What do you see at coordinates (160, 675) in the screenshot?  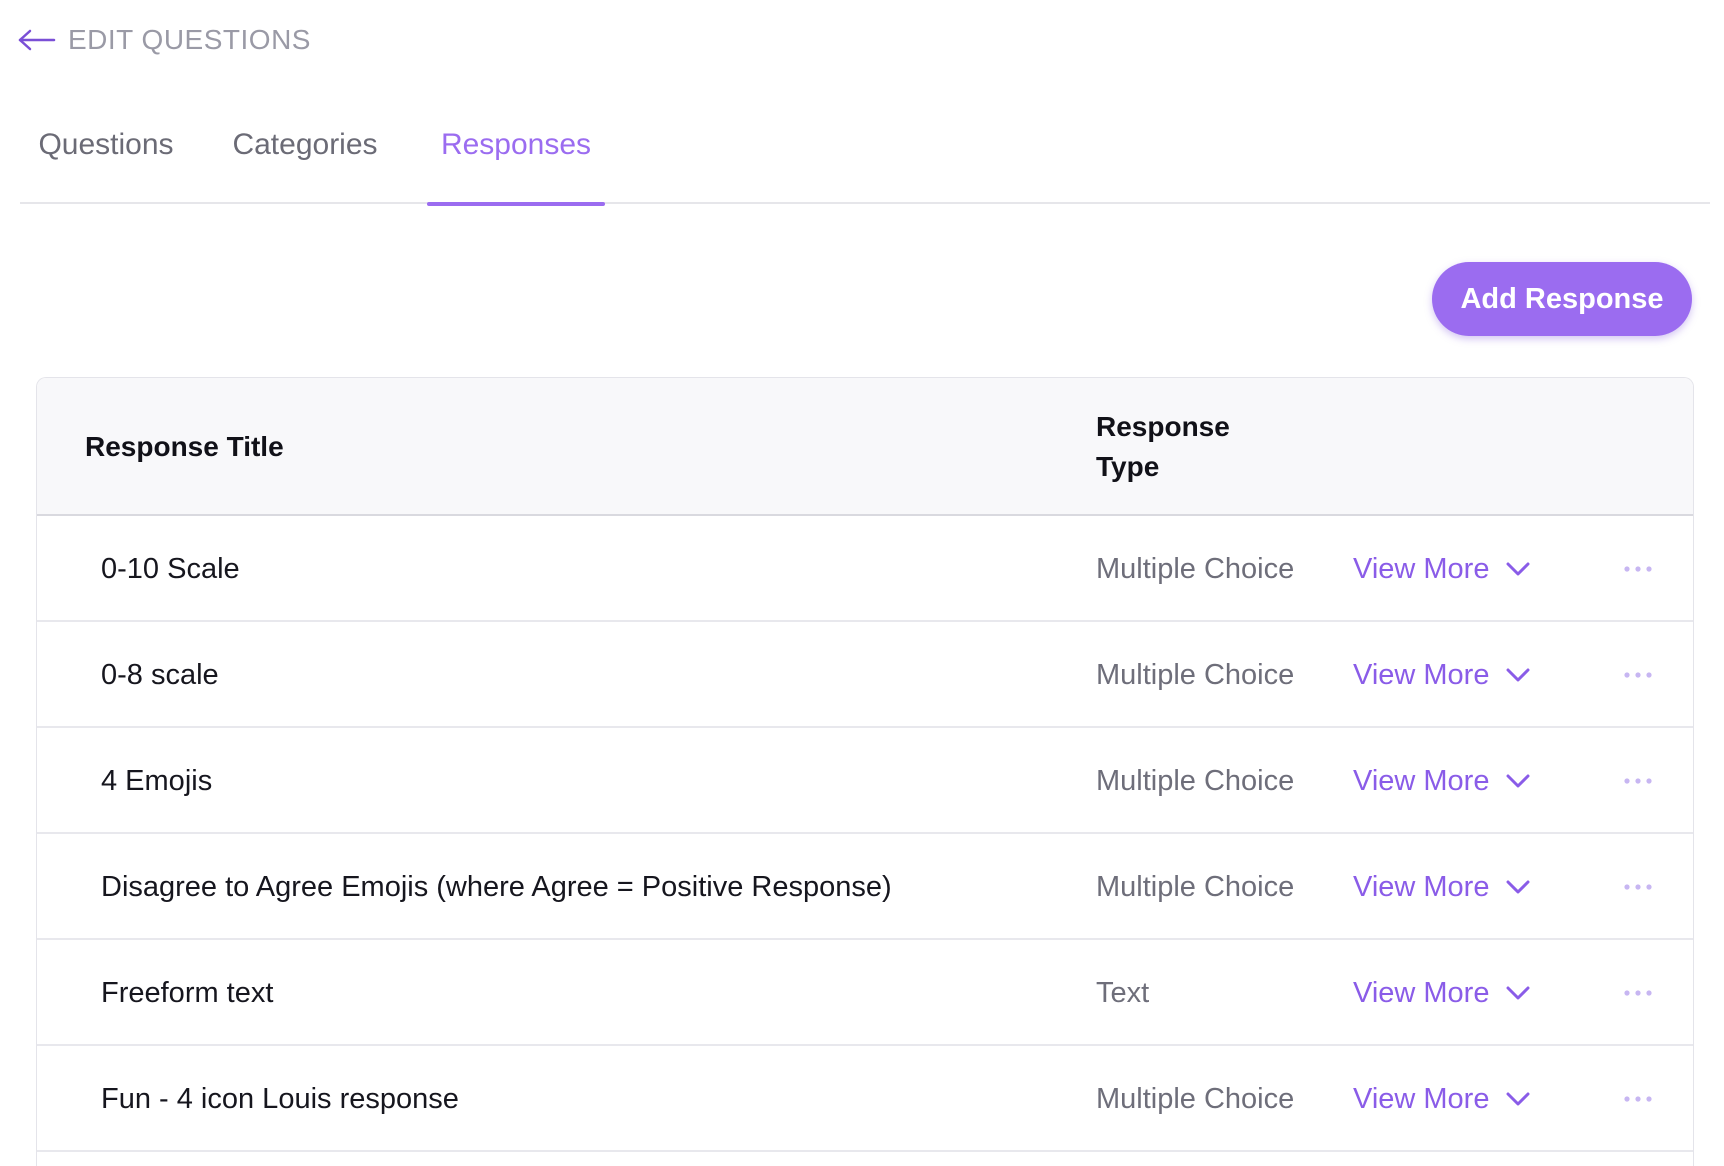 I see `response-title: 0-8 scale` at bounding box center [160, 675].